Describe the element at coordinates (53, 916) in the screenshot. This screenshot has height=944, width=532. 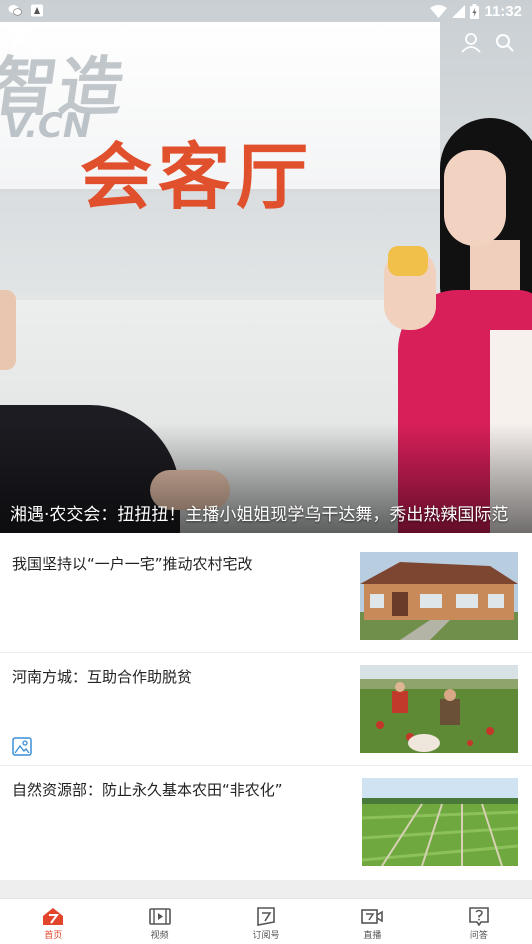
I see `home-icon` at that location.